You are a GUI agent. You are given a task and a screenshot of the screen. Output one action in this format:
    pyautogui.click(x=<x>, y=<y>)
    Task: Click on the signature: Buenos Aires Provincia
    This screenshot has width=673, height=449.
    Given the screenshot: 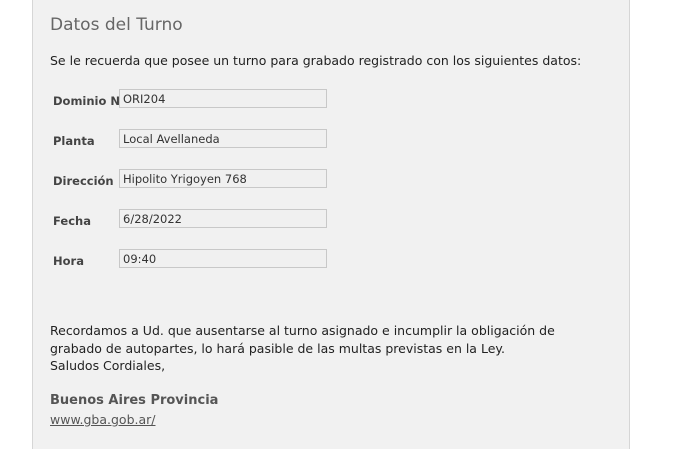 What is the action you would take?
    pyautogui.click(x=134, y=400)
    